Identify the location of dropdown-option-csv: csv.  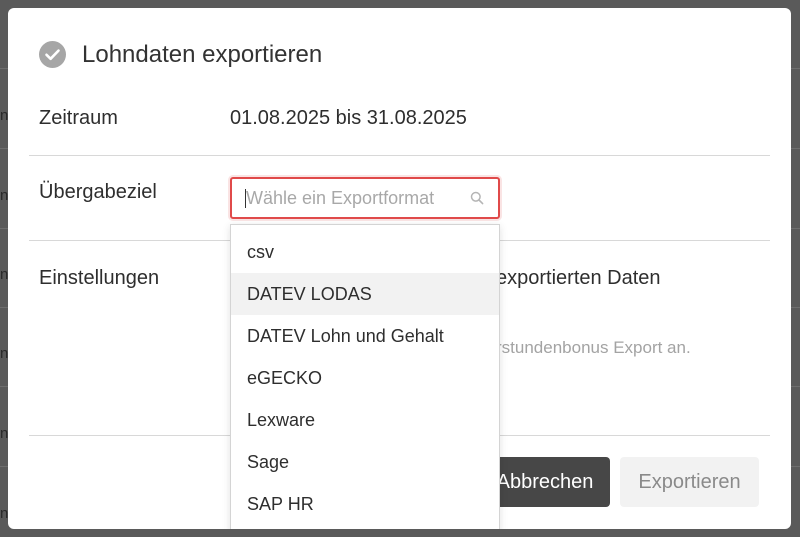
(365, 252).